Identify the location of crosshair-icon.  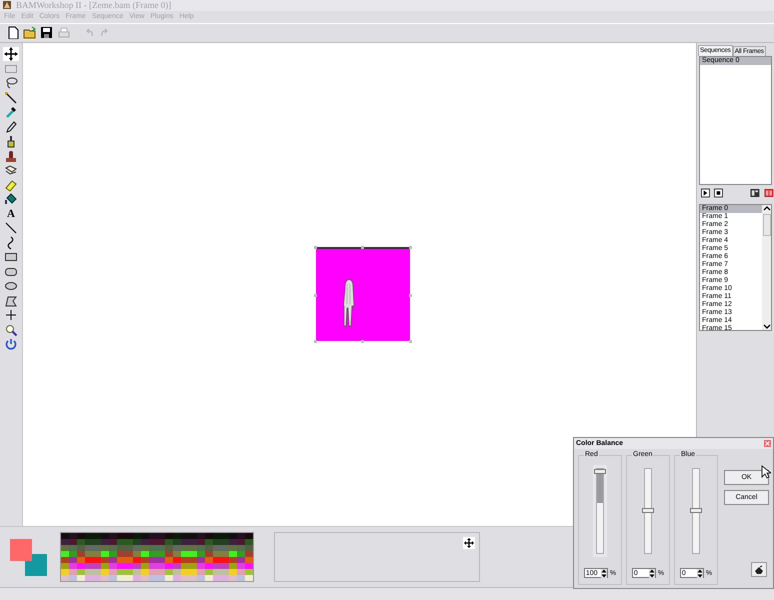
(11, 315).